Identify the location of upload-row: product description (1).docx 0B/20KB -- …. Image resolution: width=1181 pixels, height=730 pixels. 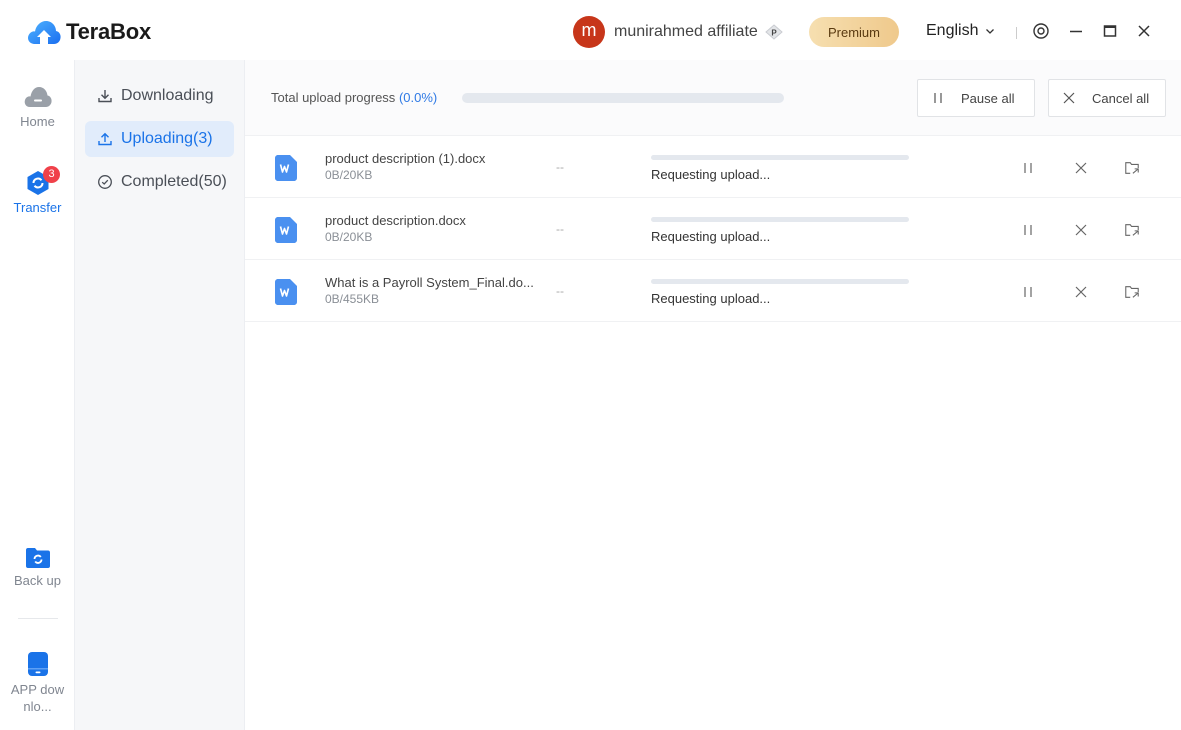
(713, 167).